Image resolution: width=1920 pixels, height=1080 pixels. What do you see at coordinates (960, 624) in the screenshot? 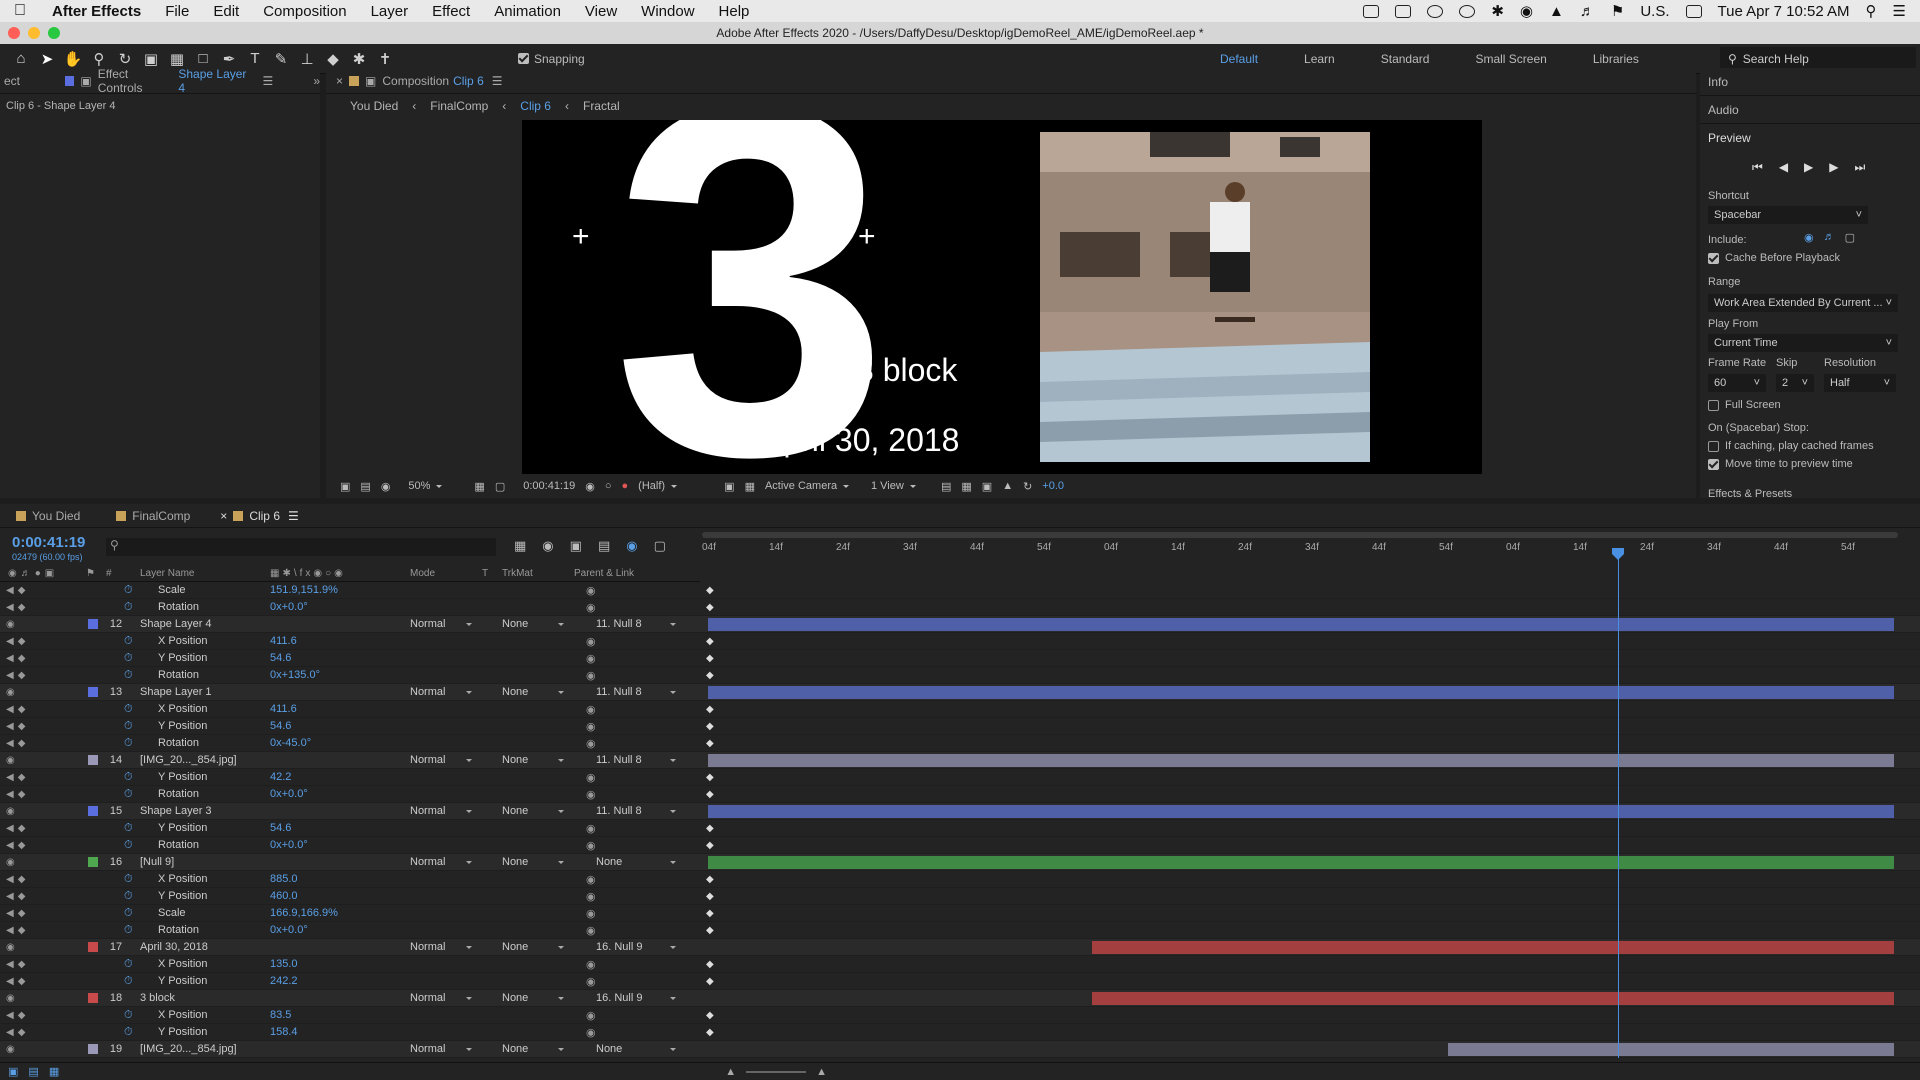
I see `layer-row: ◉ 12 Shape Layer 4 Normal None 11. Null 8` at bounding box center [960, 624].